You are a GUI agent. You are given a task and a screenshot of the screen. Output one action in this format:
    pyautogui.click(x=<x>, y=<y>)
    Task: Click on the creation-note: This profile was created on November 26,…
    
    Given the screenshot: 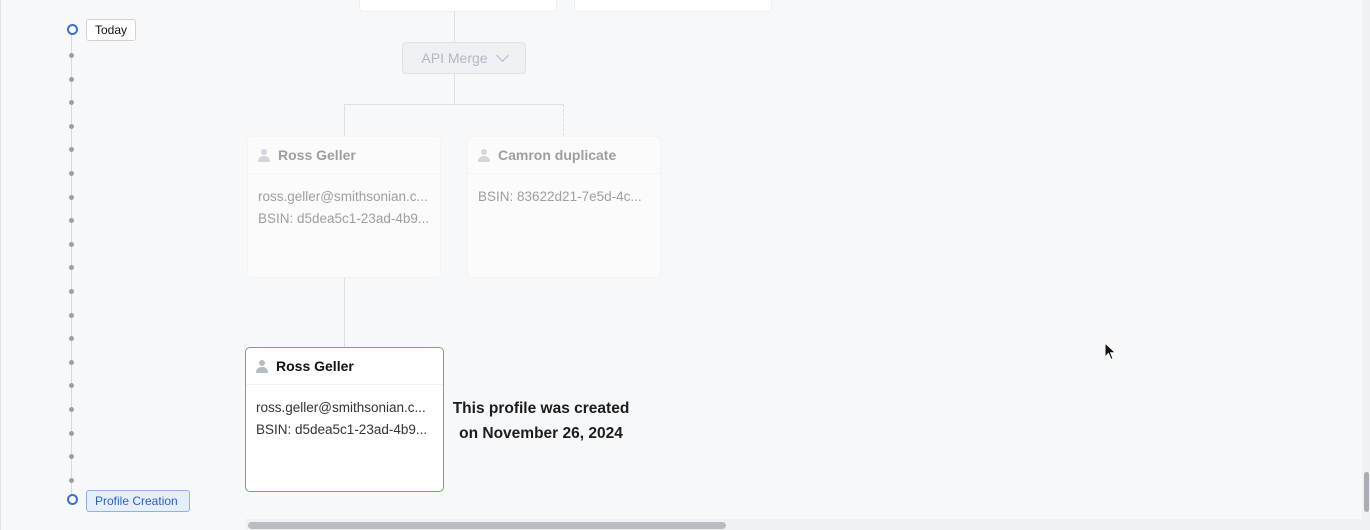 What is the action you would take?
    pyautogui.click(x=541, y=421)
    